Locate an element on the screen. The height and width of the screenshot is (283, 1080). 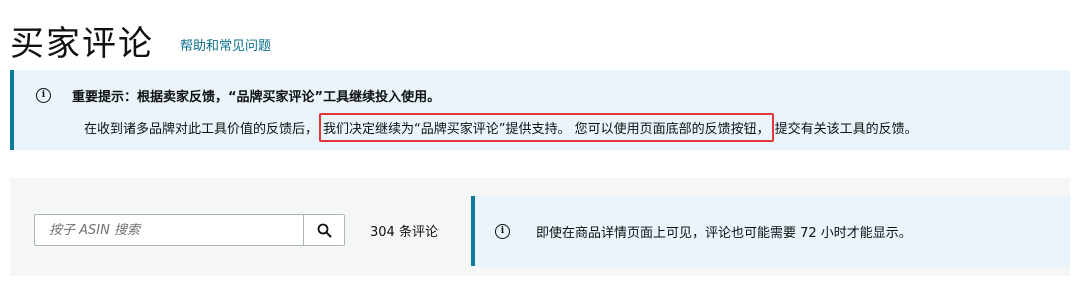
page-header: 买家评论 帮助和常见问题 is located at coordinates (140, 41).